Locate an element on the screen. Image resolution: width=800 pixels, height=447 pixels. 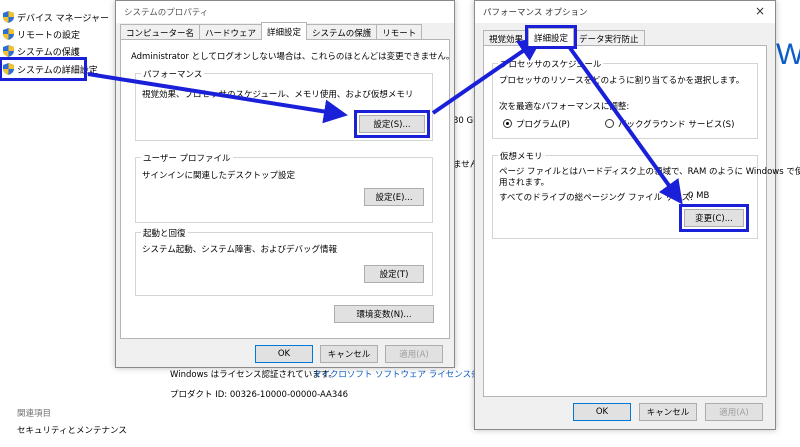
group-description: 視覚効果、プロセッサのスケジュール、メモリ使用、および仮想メモリ is located at coordinates (278, 95).